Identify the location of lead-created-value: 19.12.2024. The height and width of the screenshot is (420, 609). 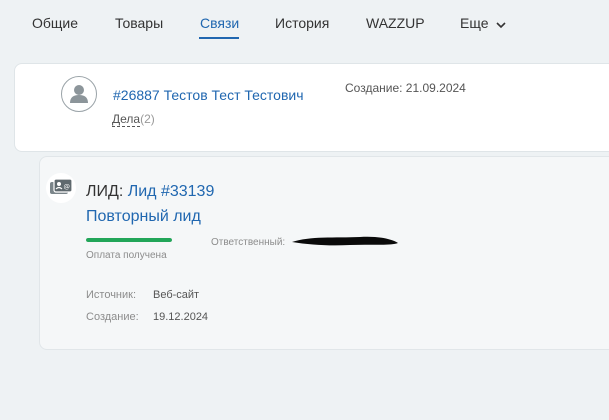
(181, 317).